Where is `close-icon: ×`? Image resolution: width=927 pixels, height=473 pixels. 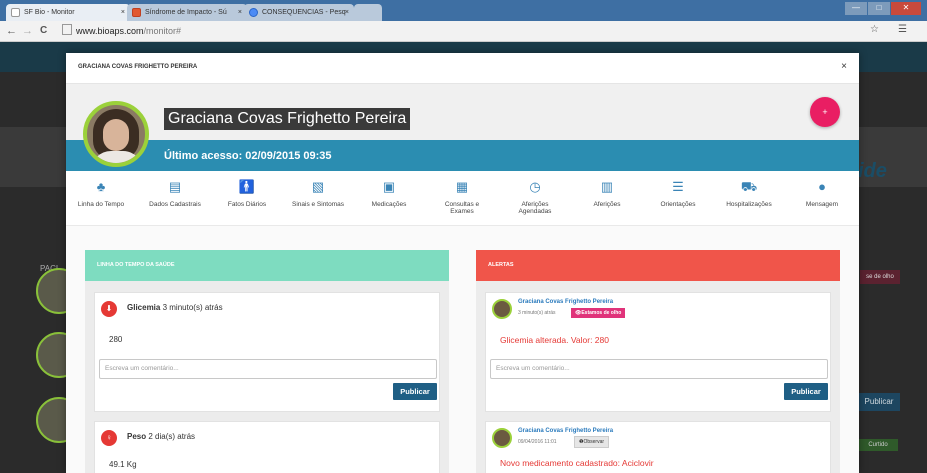 close-icon: × is located at coordinates (844, 66).